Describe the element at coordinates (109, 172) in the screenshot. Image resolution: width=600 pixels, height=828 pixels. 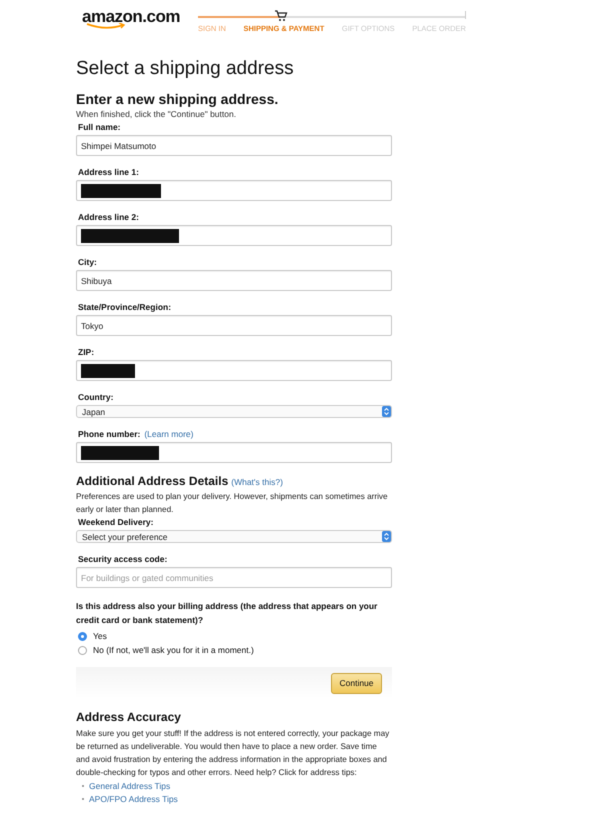
I see `field-label: Address line 1:` at that location.